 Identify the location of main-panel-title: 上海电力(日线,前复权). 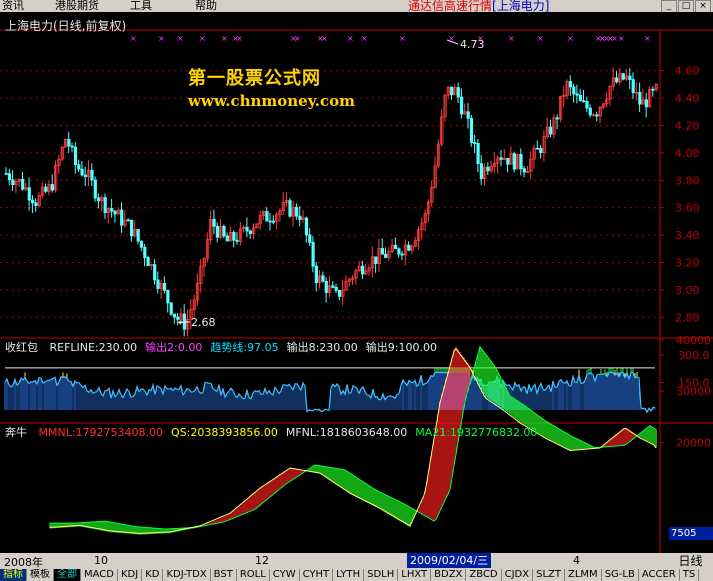
(66, 26).